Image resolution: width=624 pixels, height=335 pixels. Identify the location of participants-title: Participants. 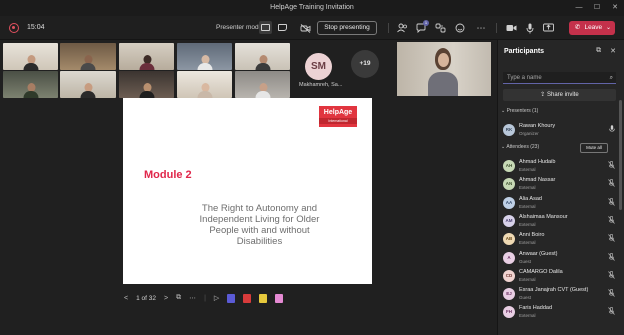
(524, 51).